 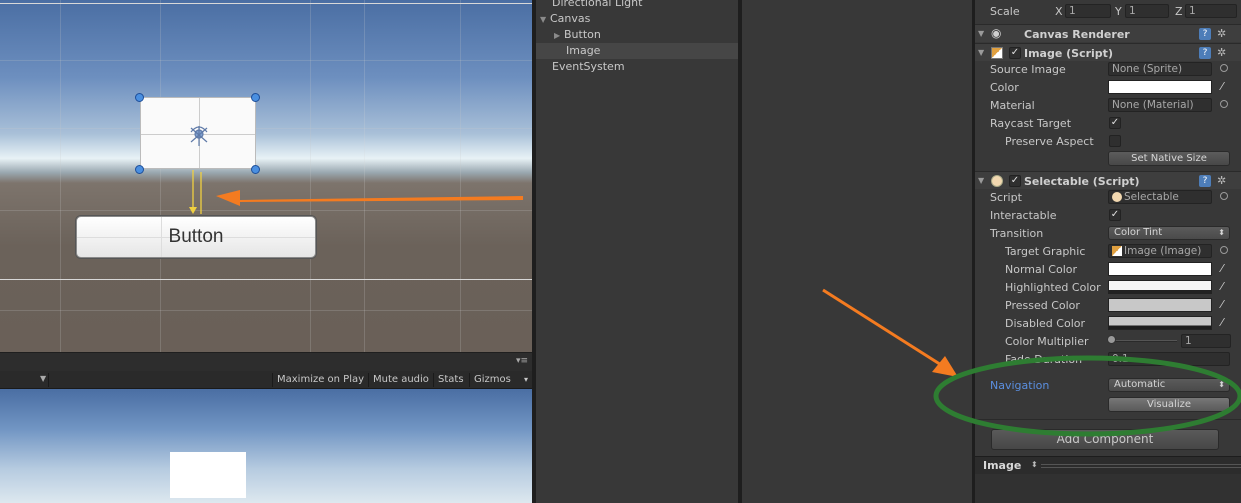 I want to click on target-graphic-label: Target Graphic, so click(x=1045, y=251).